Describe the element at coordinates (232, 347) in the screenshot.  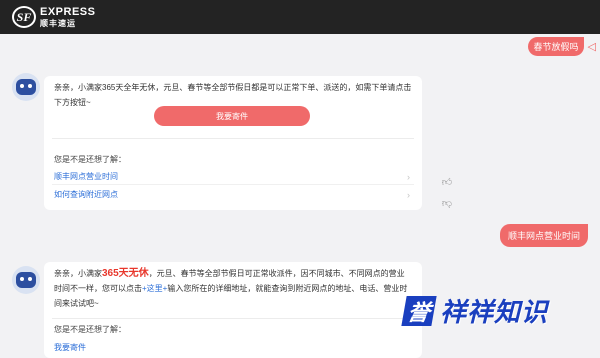
I see `suggestion-link-send: 我要寄件` at that location.